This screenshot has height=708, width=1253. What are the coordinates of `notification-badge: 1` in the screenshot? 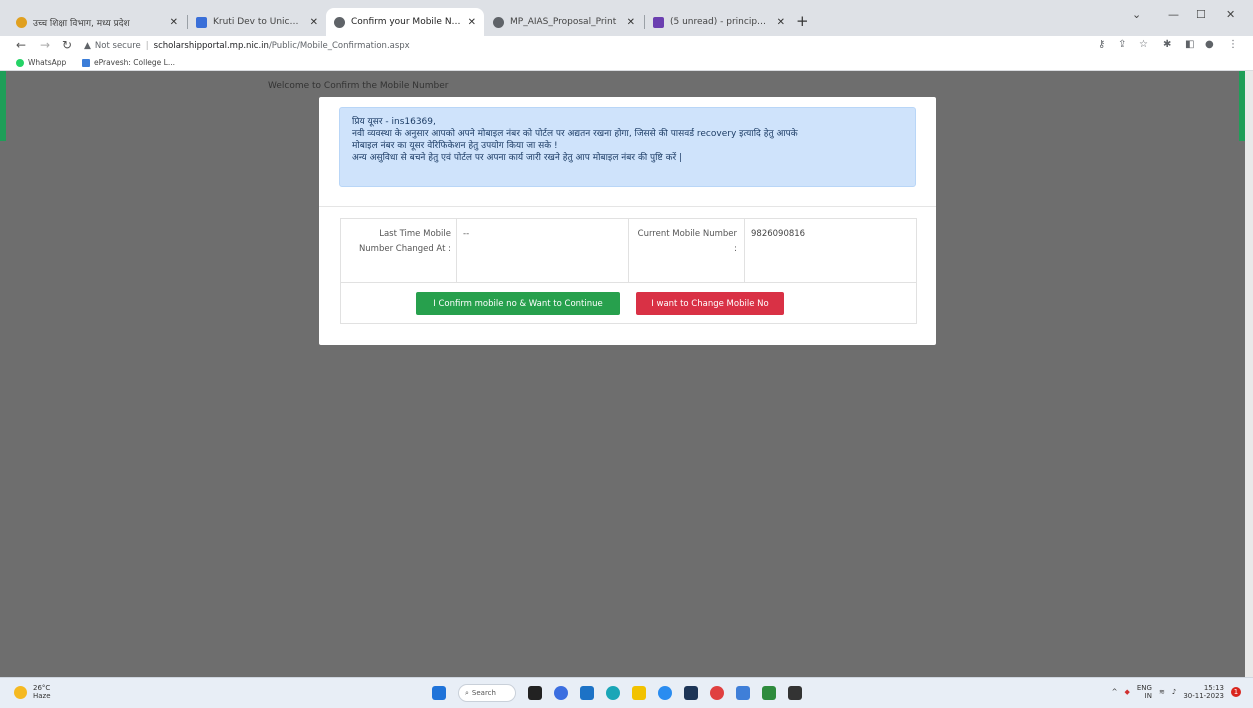 It's located at (1236, 692).